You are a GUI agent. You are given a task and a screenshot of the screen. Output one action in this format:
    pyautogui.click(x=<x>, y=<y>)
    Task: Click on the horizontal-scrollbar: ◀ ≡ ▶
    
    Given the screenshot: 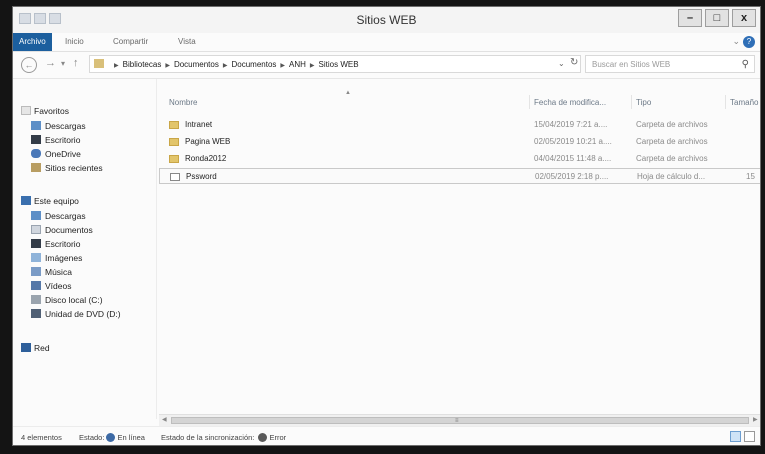 What is the action you would take?
    pyautogui.click(x=459, y=420)
    